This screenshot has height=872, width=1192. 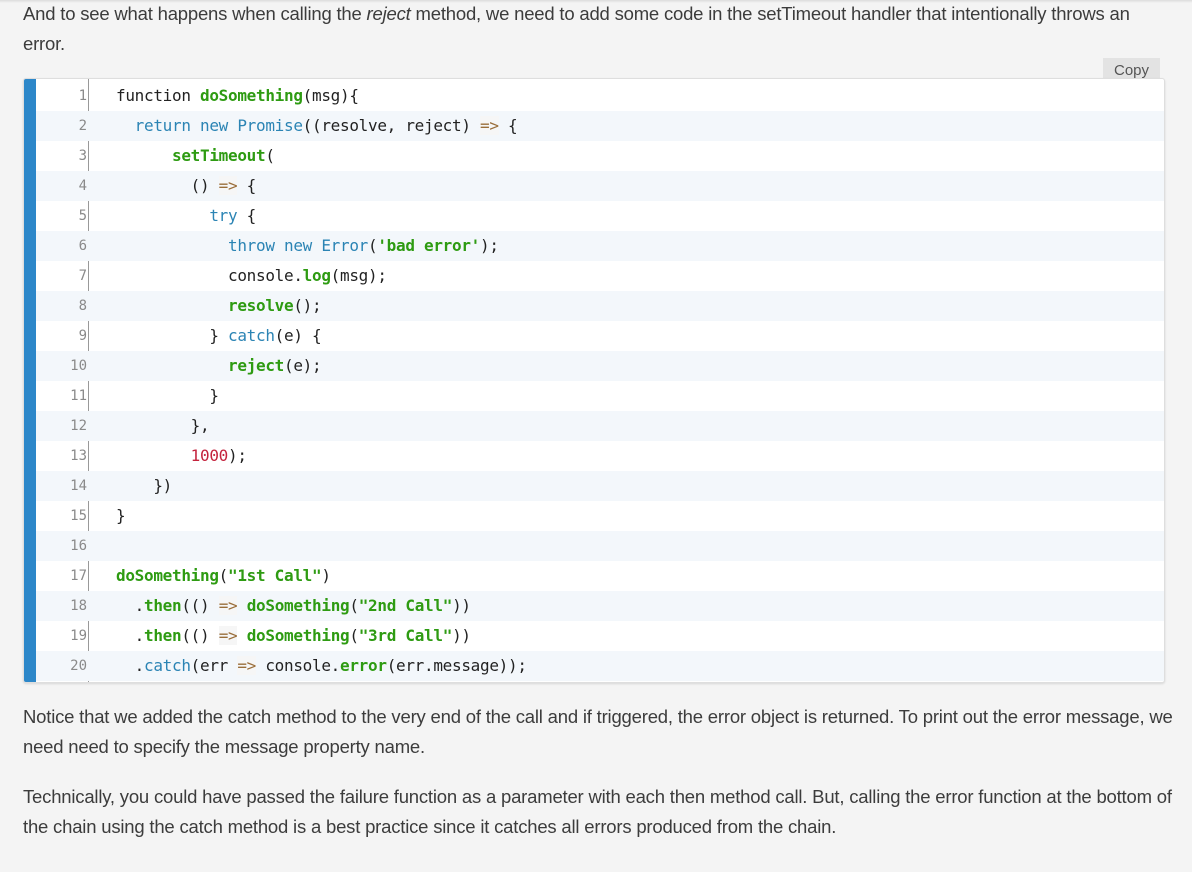 What do you see at coordinates (326, 575) in the screenshot?
I see `code-token: )` at bounding box center [326, 575].